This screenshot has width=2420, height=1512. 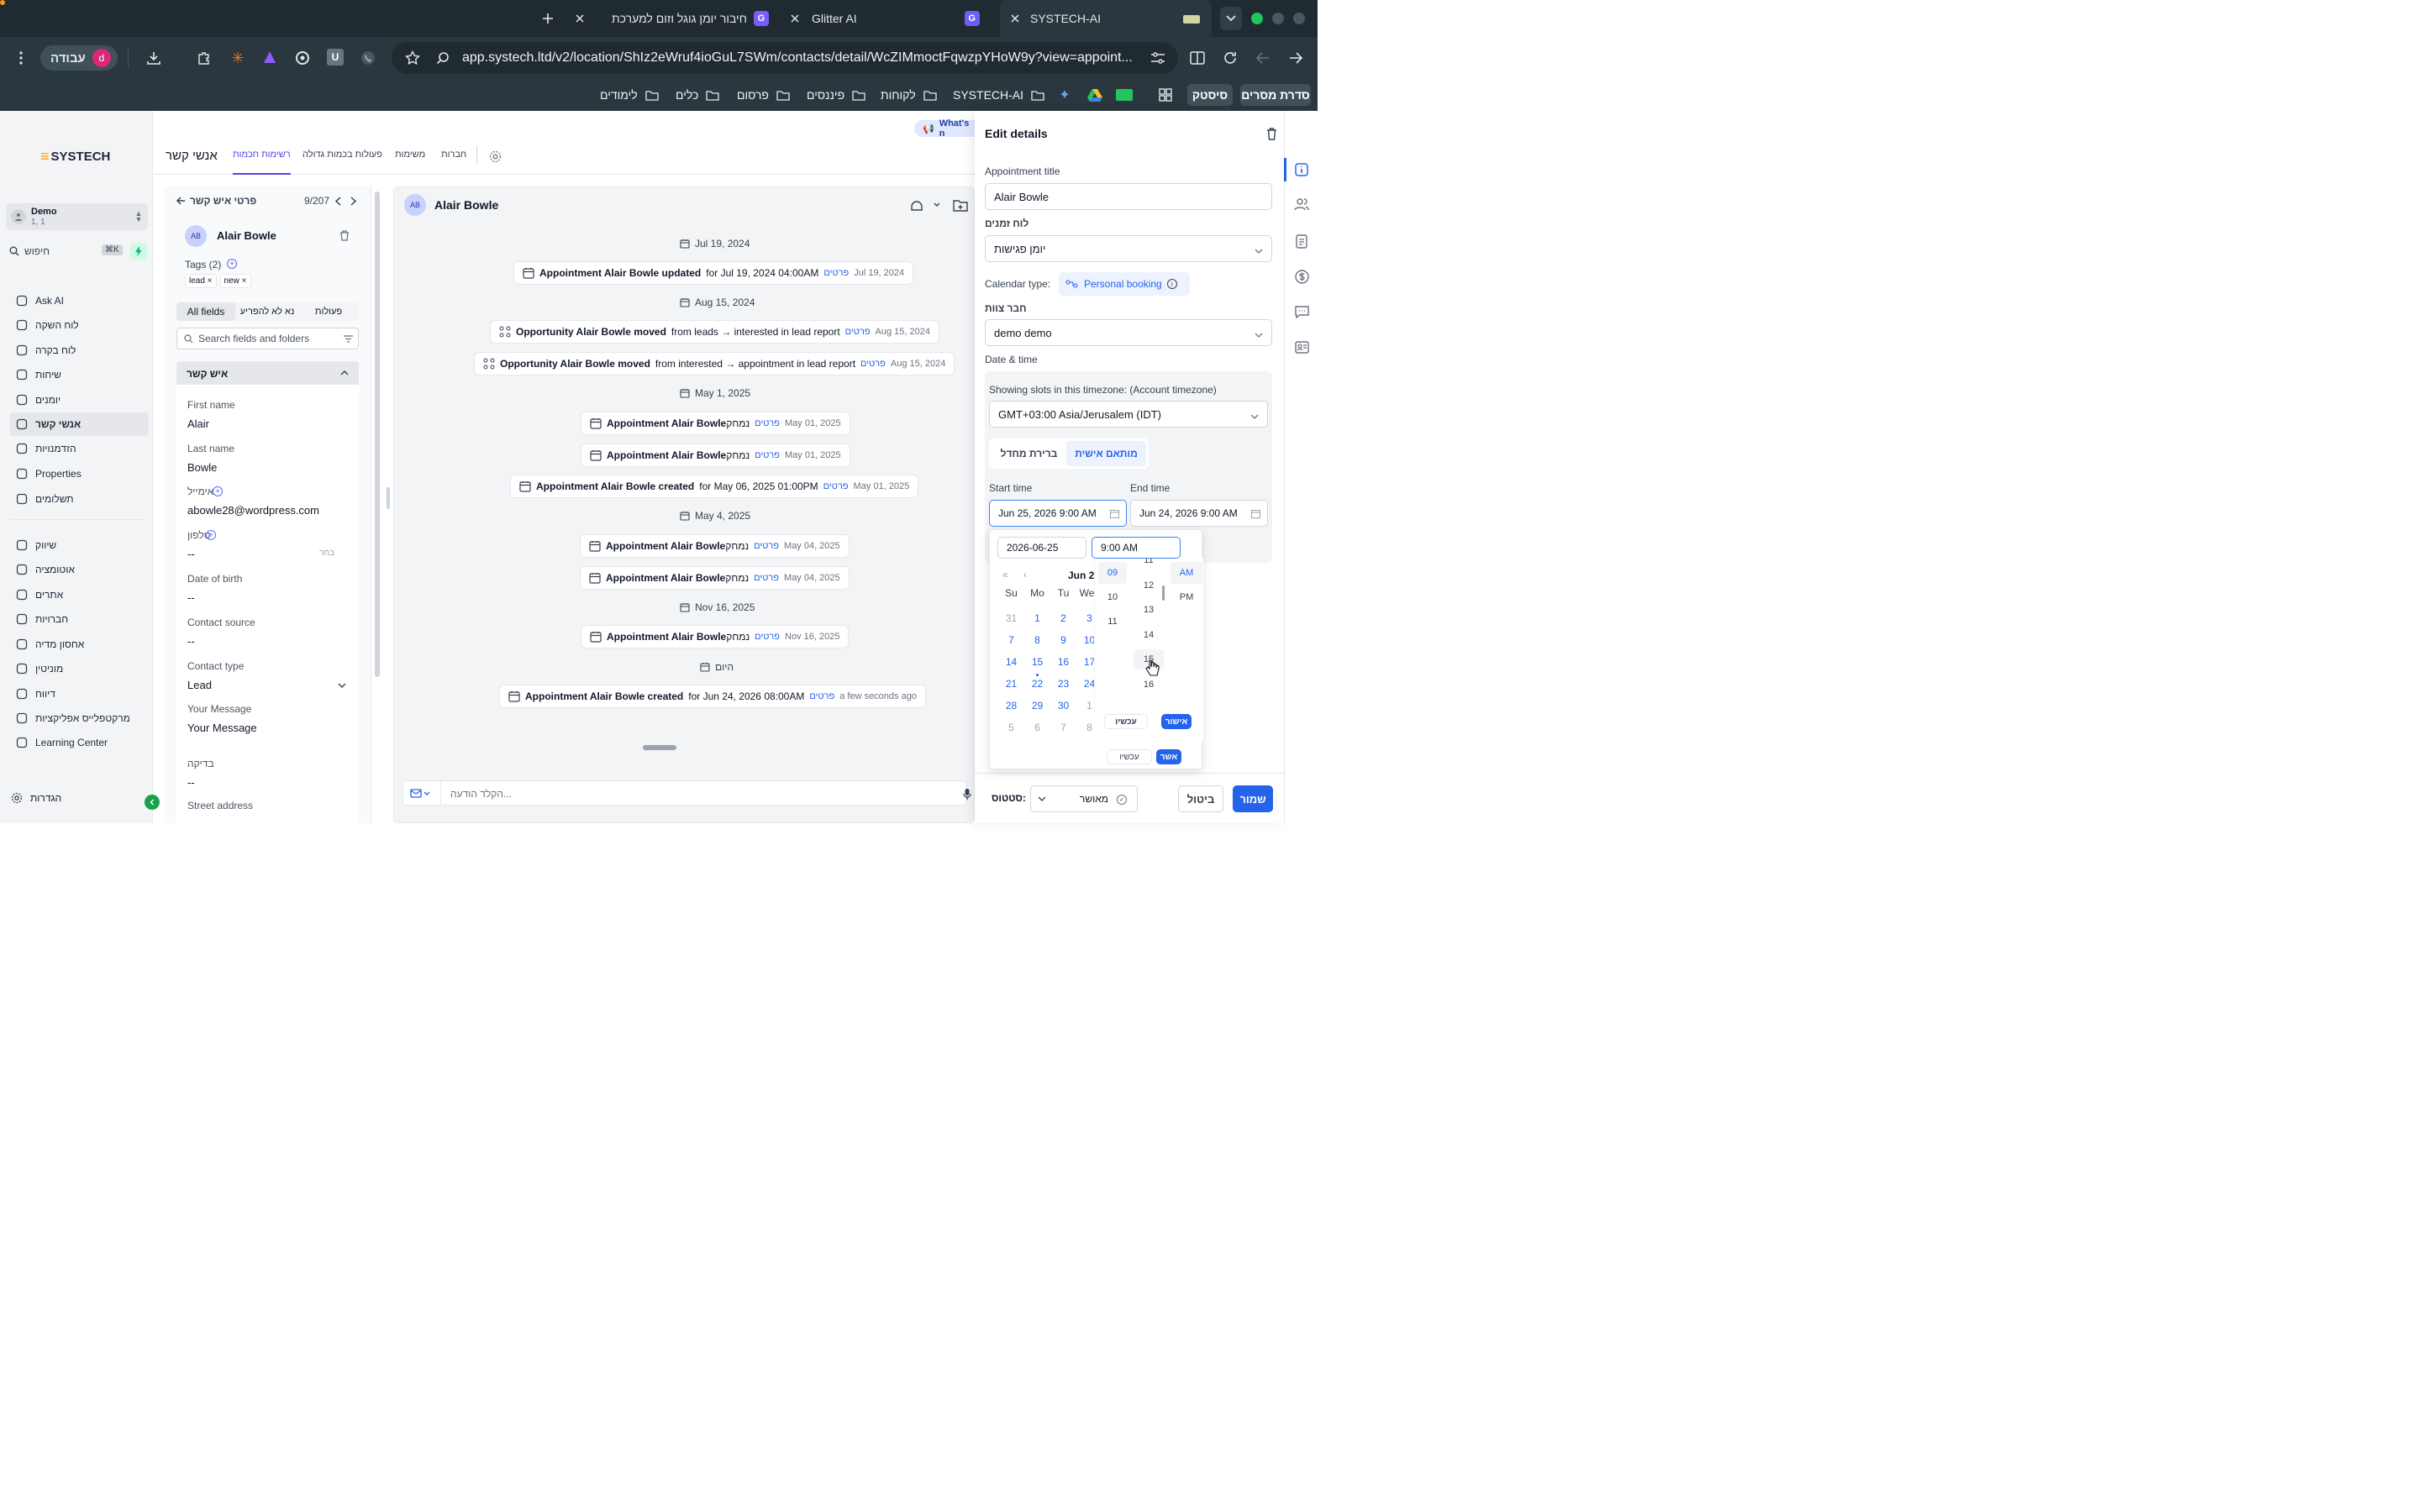 I want to click on split-view-icon, so click(x=1197, y=58).